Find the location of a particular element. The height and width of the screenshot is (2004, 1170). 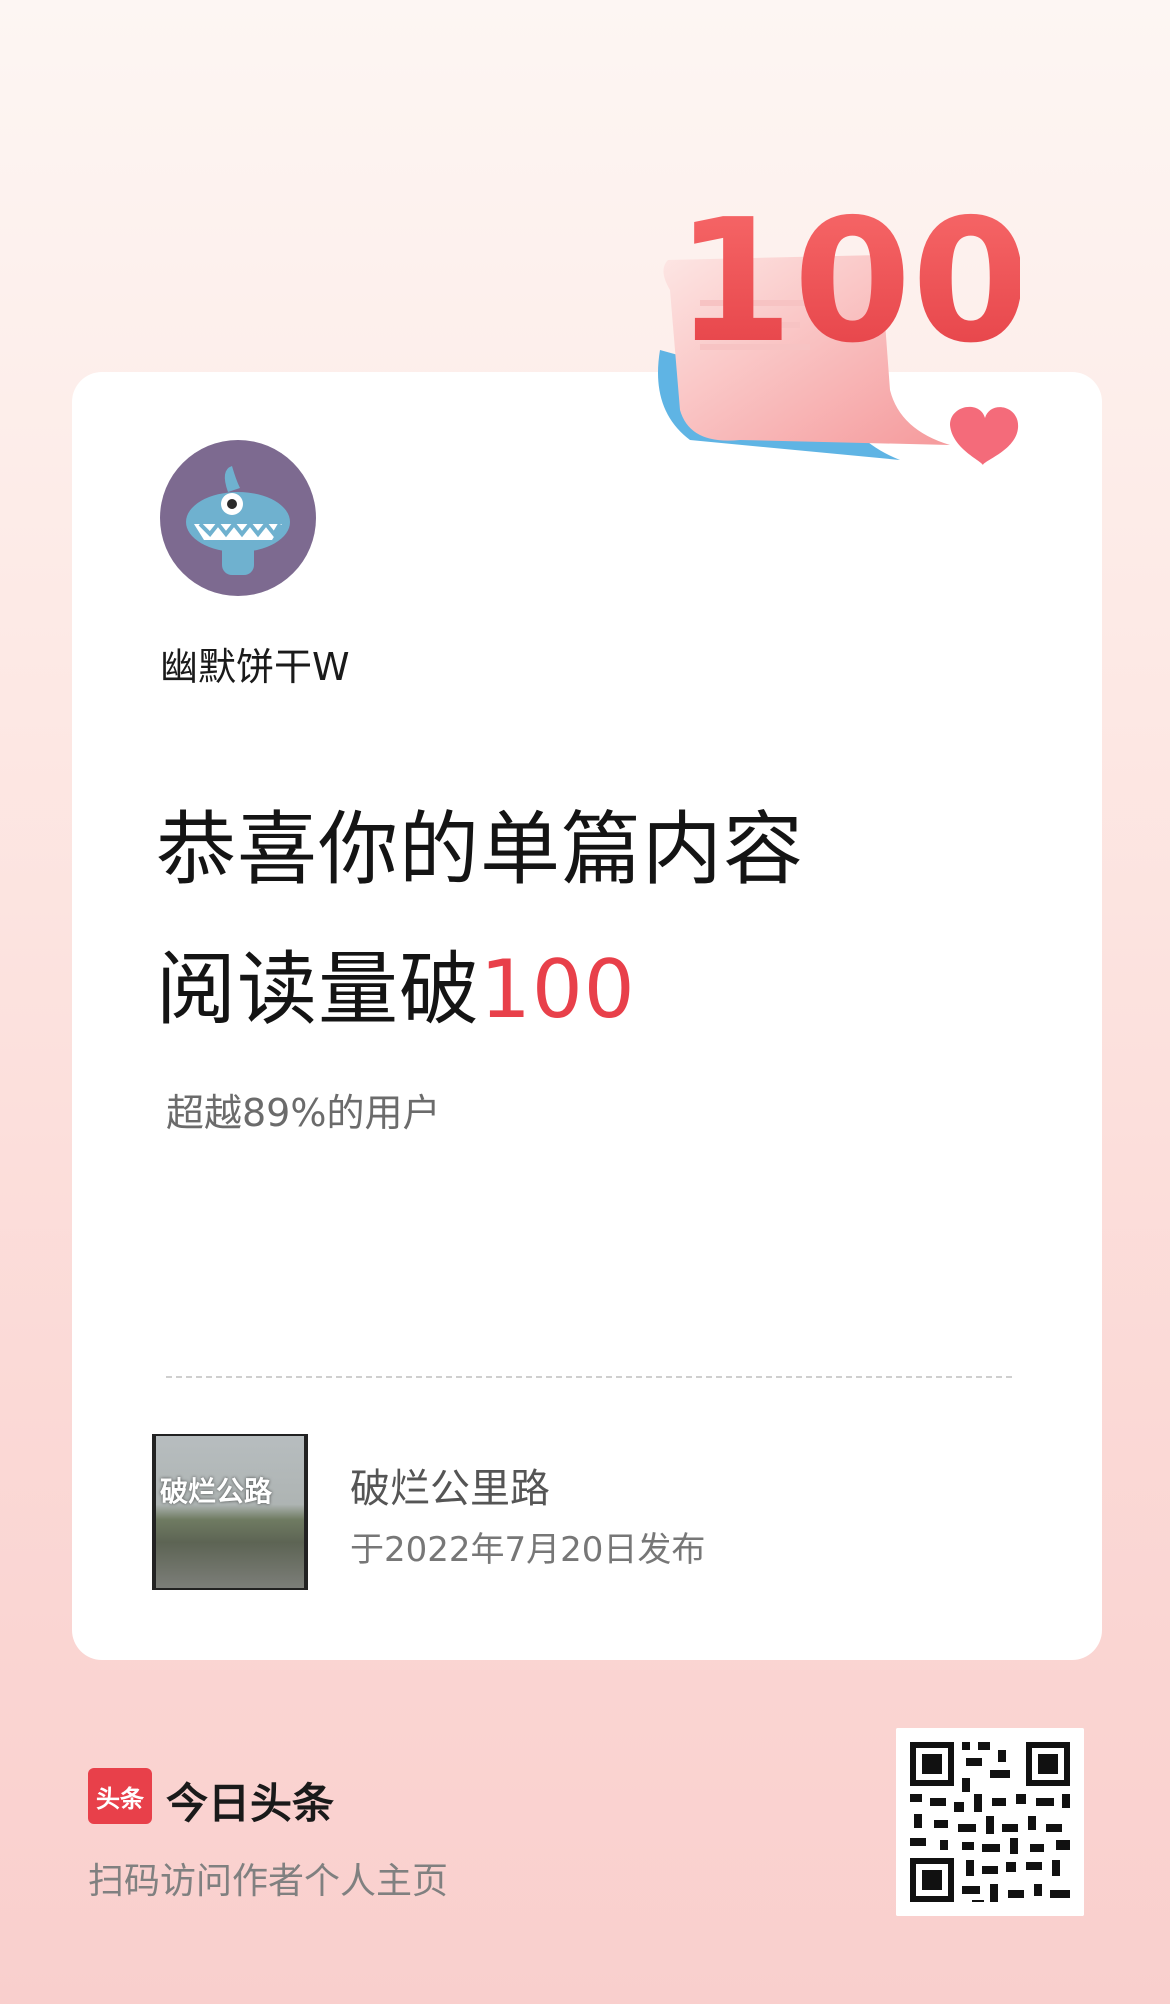

scan-hint: 扫码访问作者个人主页 is located at coordinates (268, 1881).